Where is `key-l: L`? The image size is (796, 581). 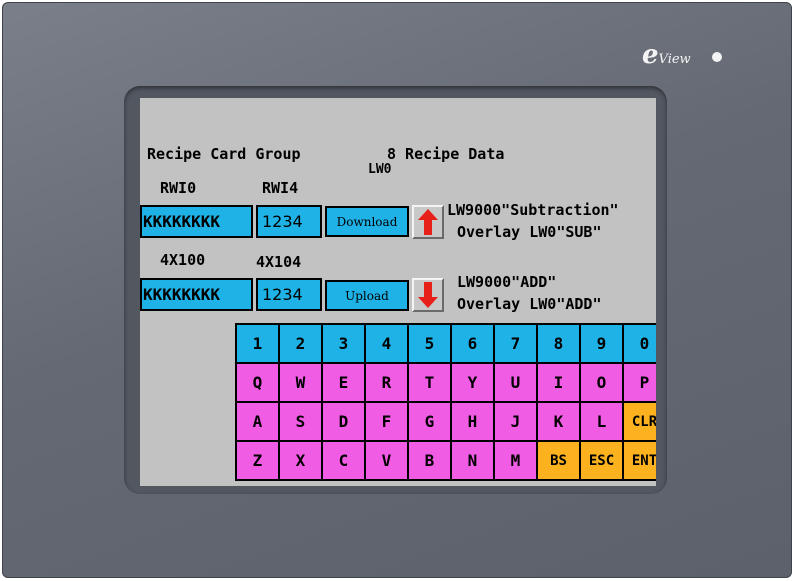 key-l: L is located at coordinates (601, 421).